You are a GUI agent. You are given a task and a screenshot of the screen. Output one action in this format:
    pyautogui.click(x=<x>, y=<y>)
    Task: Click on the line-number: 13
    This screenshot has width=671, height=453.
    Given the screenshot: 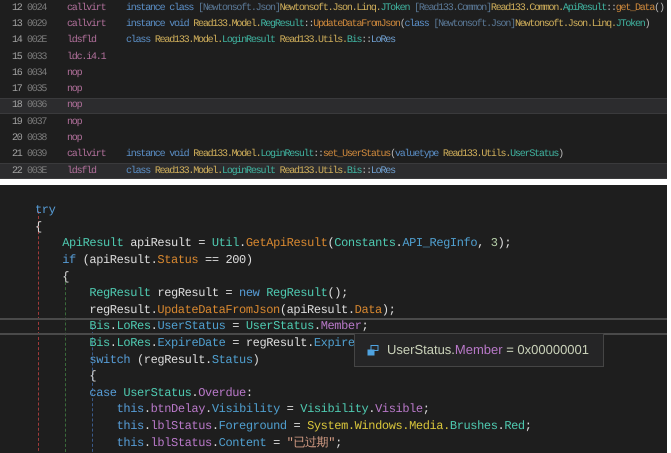 What is the action you would take?
    pyautogui.click(x=18, y=25)
    